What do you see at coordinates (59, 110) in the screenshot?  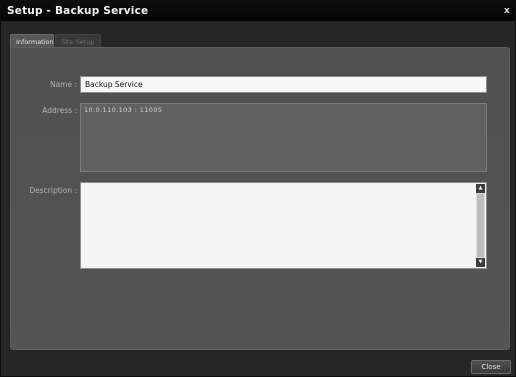 I see `address-label: Address :` at bounding box center [59, 110].